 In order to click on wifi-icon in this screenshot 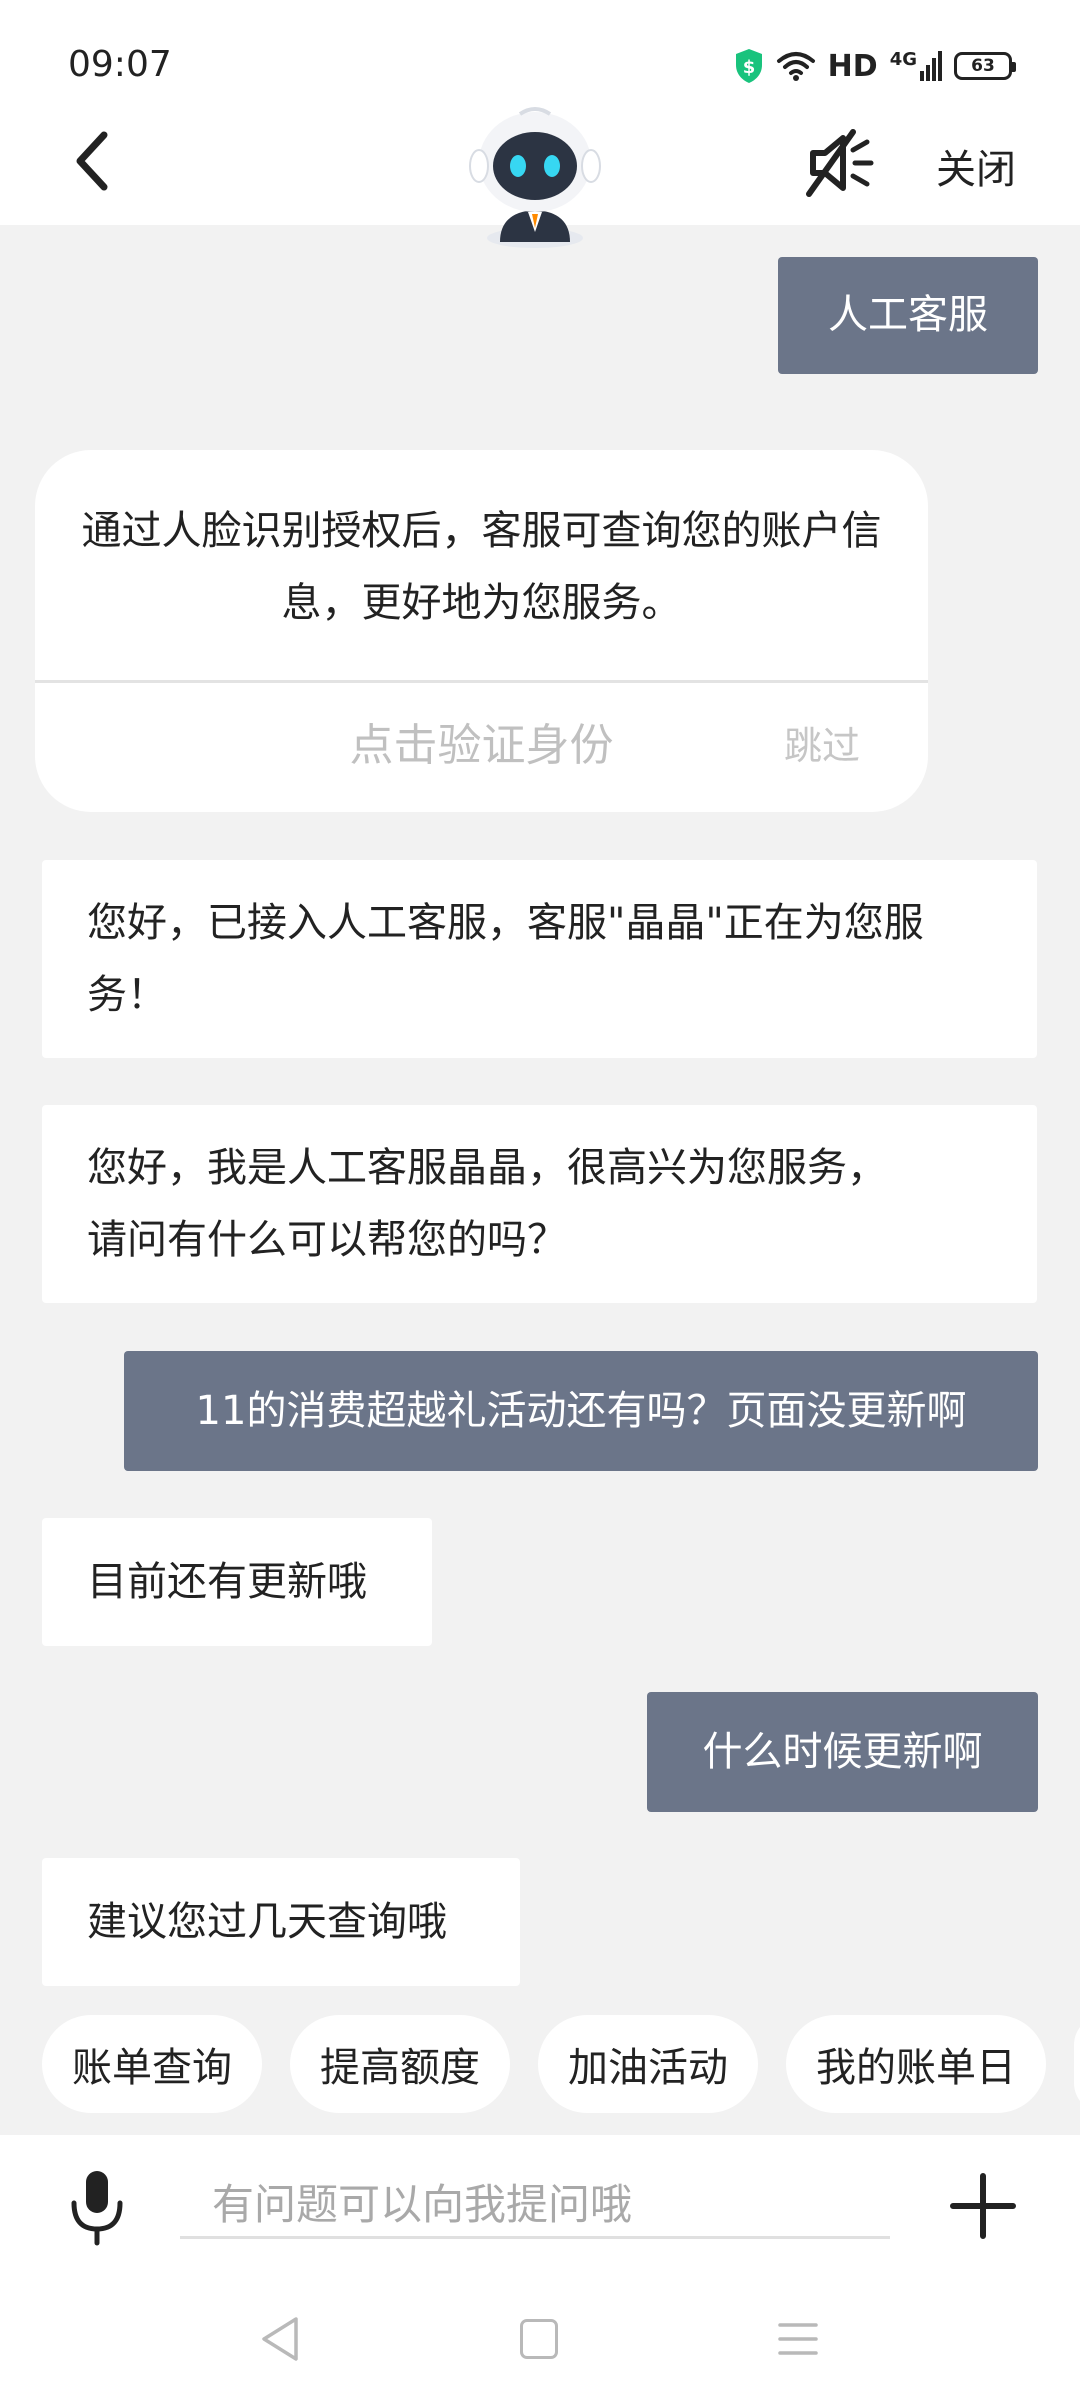, I will do `click(795, 66)`.